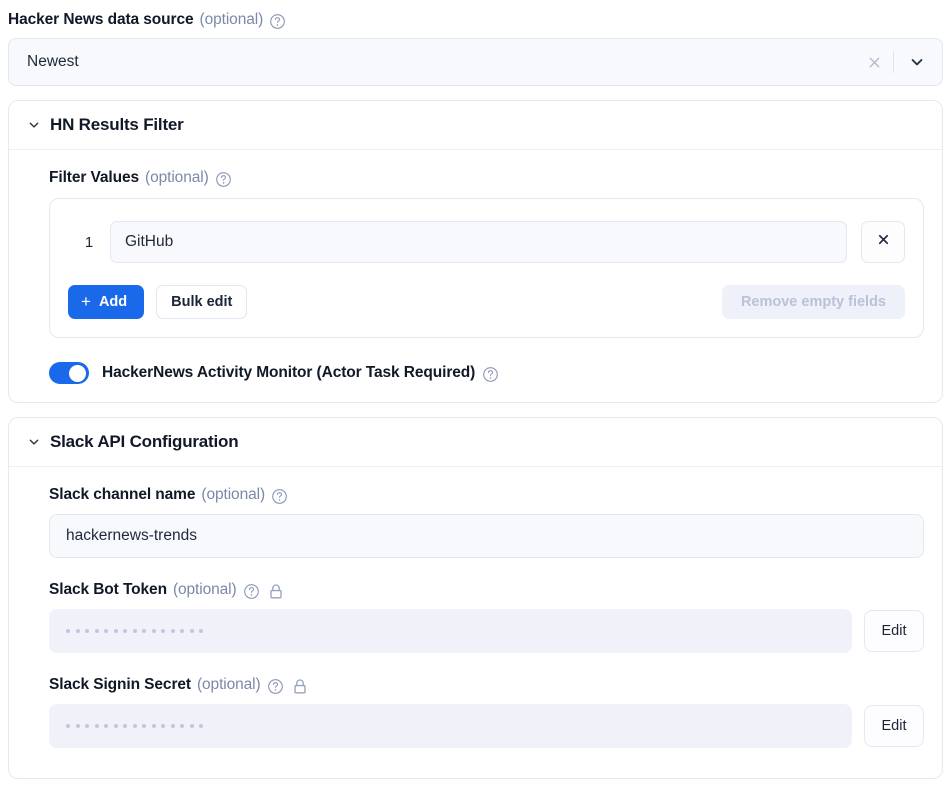 The height and width of the screenshot is (800, 951). Describe the element at coordinates (486, 685) in the screenshot. I see `slack-signin-secret-label: Slack Signin Secret (optional)` at that location.